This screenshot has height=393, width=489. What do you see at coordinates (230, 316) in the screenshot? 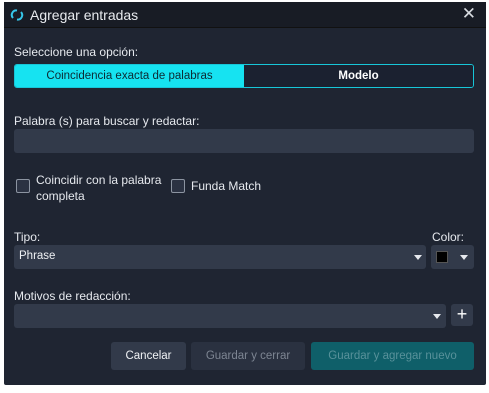
I see `reasons-select` at bounding box center [230, 316].